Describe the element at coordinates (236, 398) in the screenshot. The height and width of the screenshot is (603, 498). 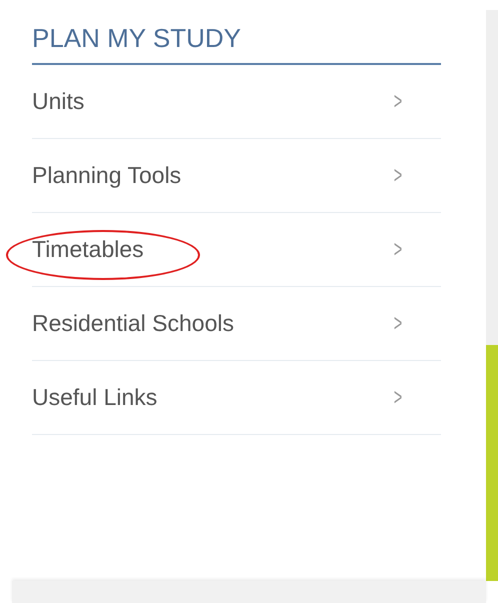
I see `menu-item: Useful Links >` at that location.